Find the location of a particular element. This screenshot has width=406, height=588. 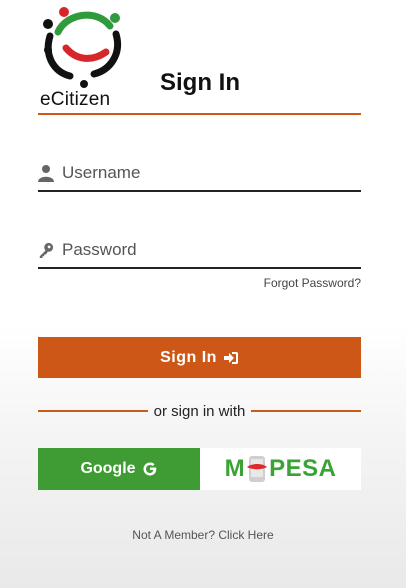

ecitizen-emblem-icon is located at coordinates (82, 47).